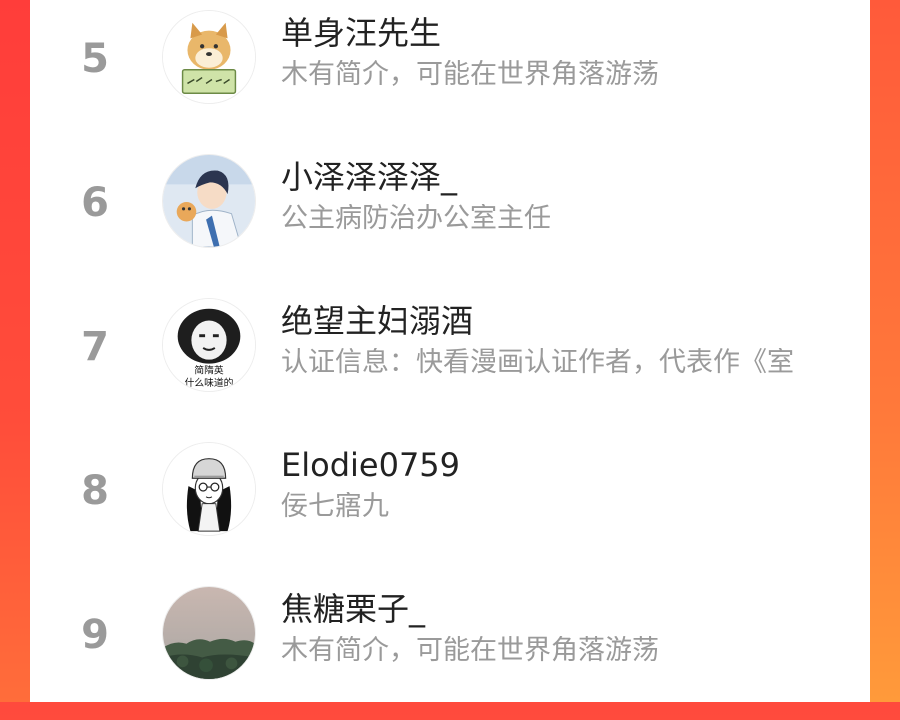 Image resolution: width=900 pixels, height=720 pixels. I want to click on rank-number: 5, so click(95, 59).